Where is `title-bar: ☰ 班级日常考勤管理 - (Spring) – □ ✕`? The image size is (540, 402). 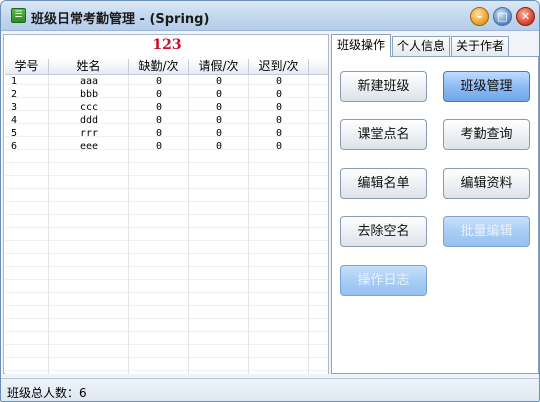
title-bar: ☰ 班级日常考勤管理 - (Spring) – □ ✕ is located at coordinates (270, 16).